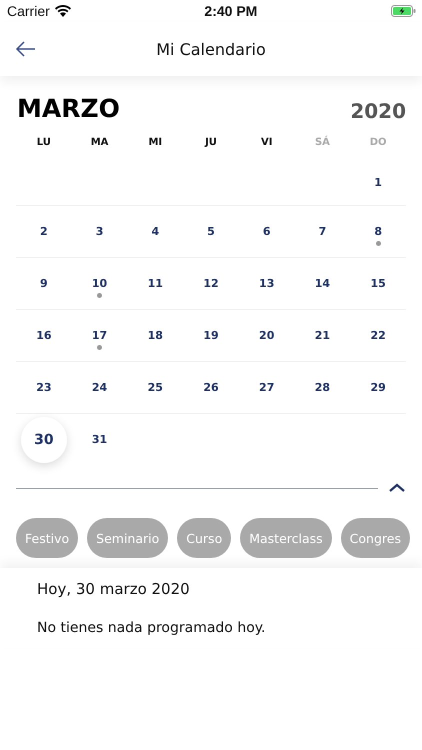  I want to click on day-button: 21, so click(322, 336).